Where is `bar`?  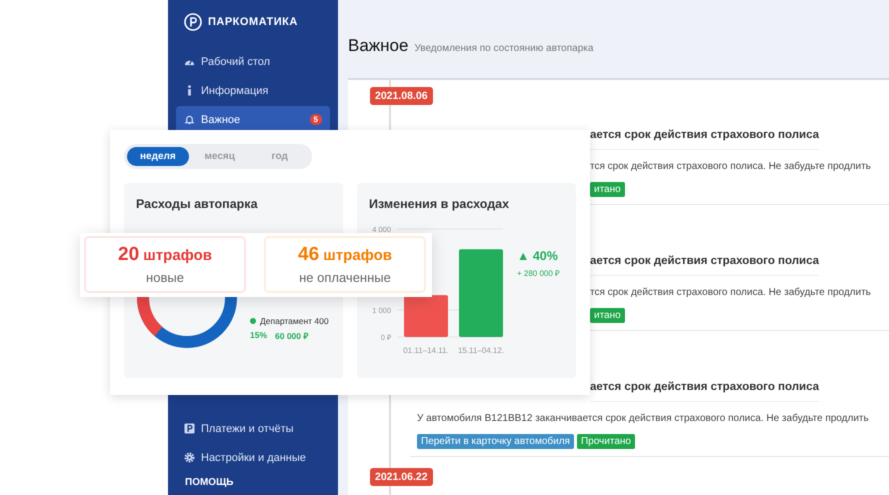 bar is located at coordinates (426, 316).